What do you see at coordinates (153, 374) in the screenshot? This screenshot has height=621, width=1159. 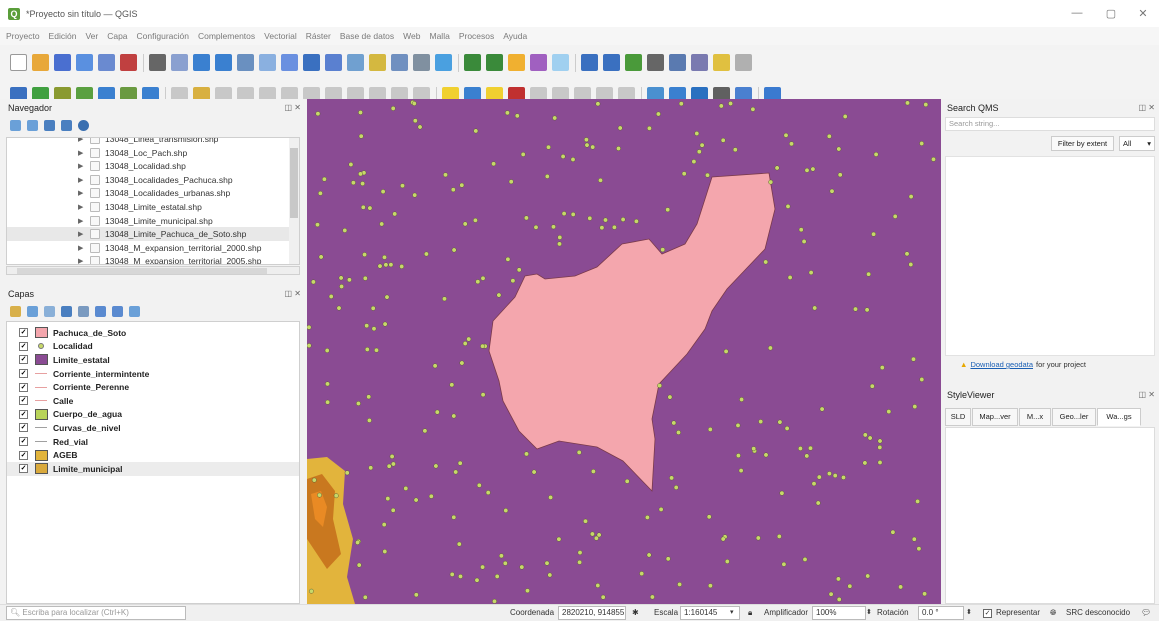 I see `layer-row: ✓ Corriente_intermintente` at bounding box center [153, 374].